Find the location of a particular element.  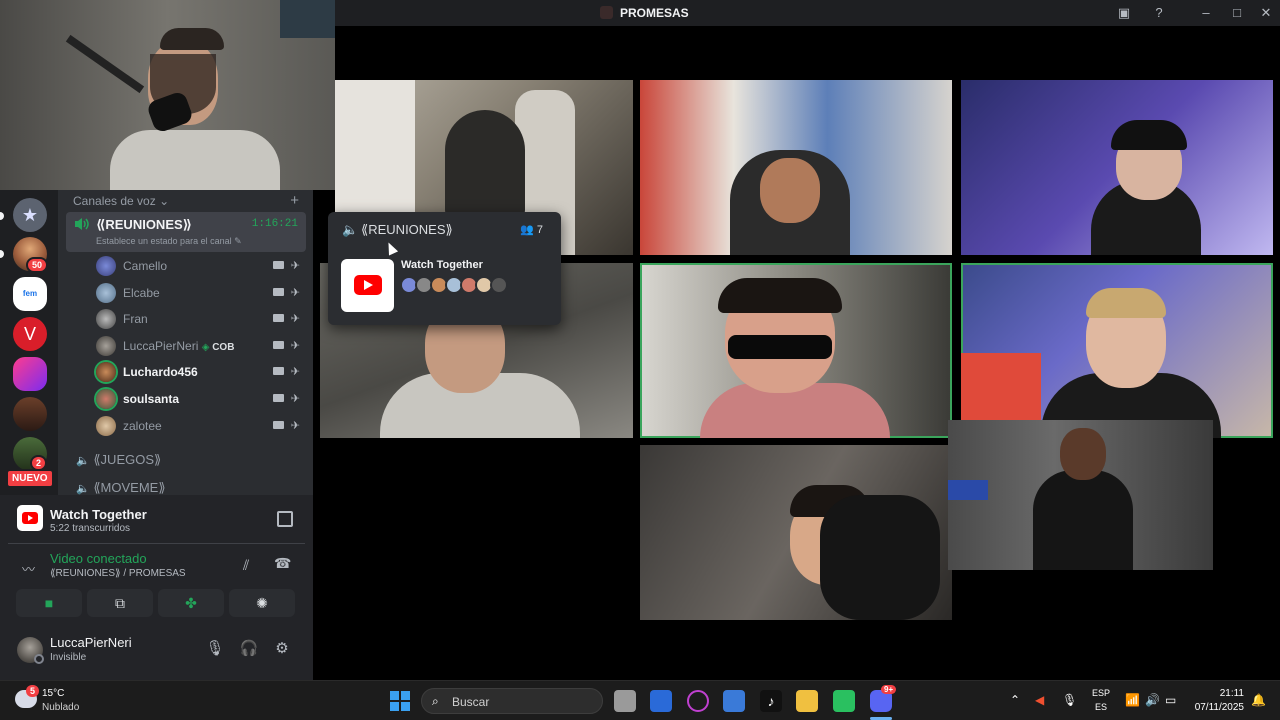

input-layout: ES is located at coordinates (1101, 707).